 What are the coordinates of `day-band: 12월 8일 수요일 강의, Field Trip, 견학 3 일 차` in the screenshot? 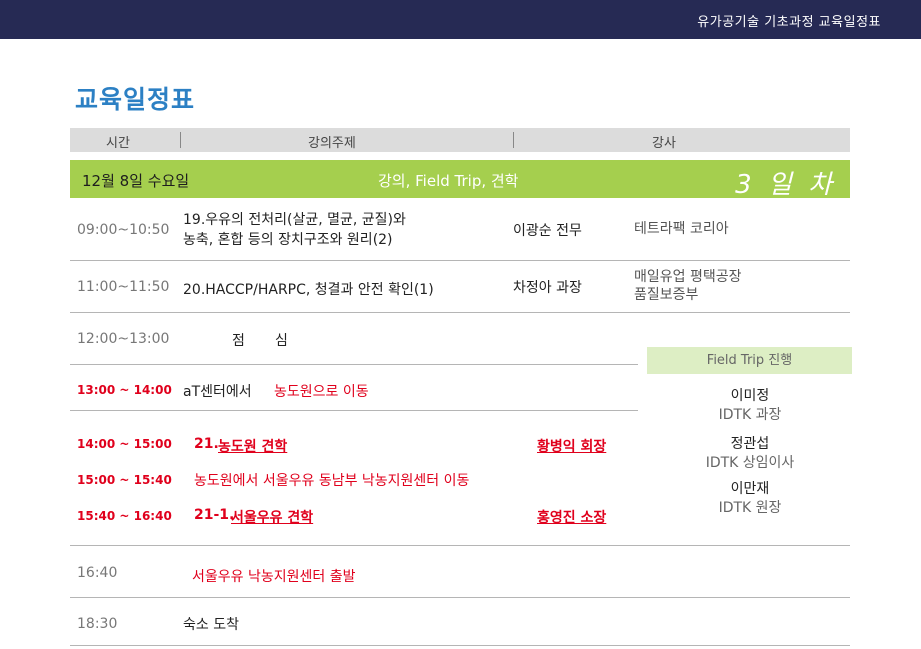 It's located at (460, 180).